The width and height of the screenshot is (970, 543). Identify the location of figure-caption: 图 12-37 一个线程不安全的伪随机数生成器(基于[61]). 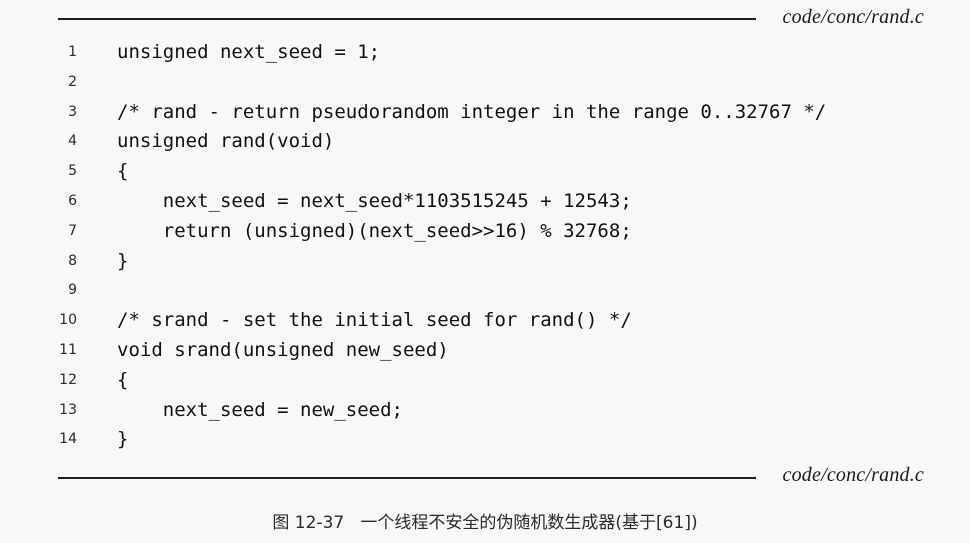
(485, 523).